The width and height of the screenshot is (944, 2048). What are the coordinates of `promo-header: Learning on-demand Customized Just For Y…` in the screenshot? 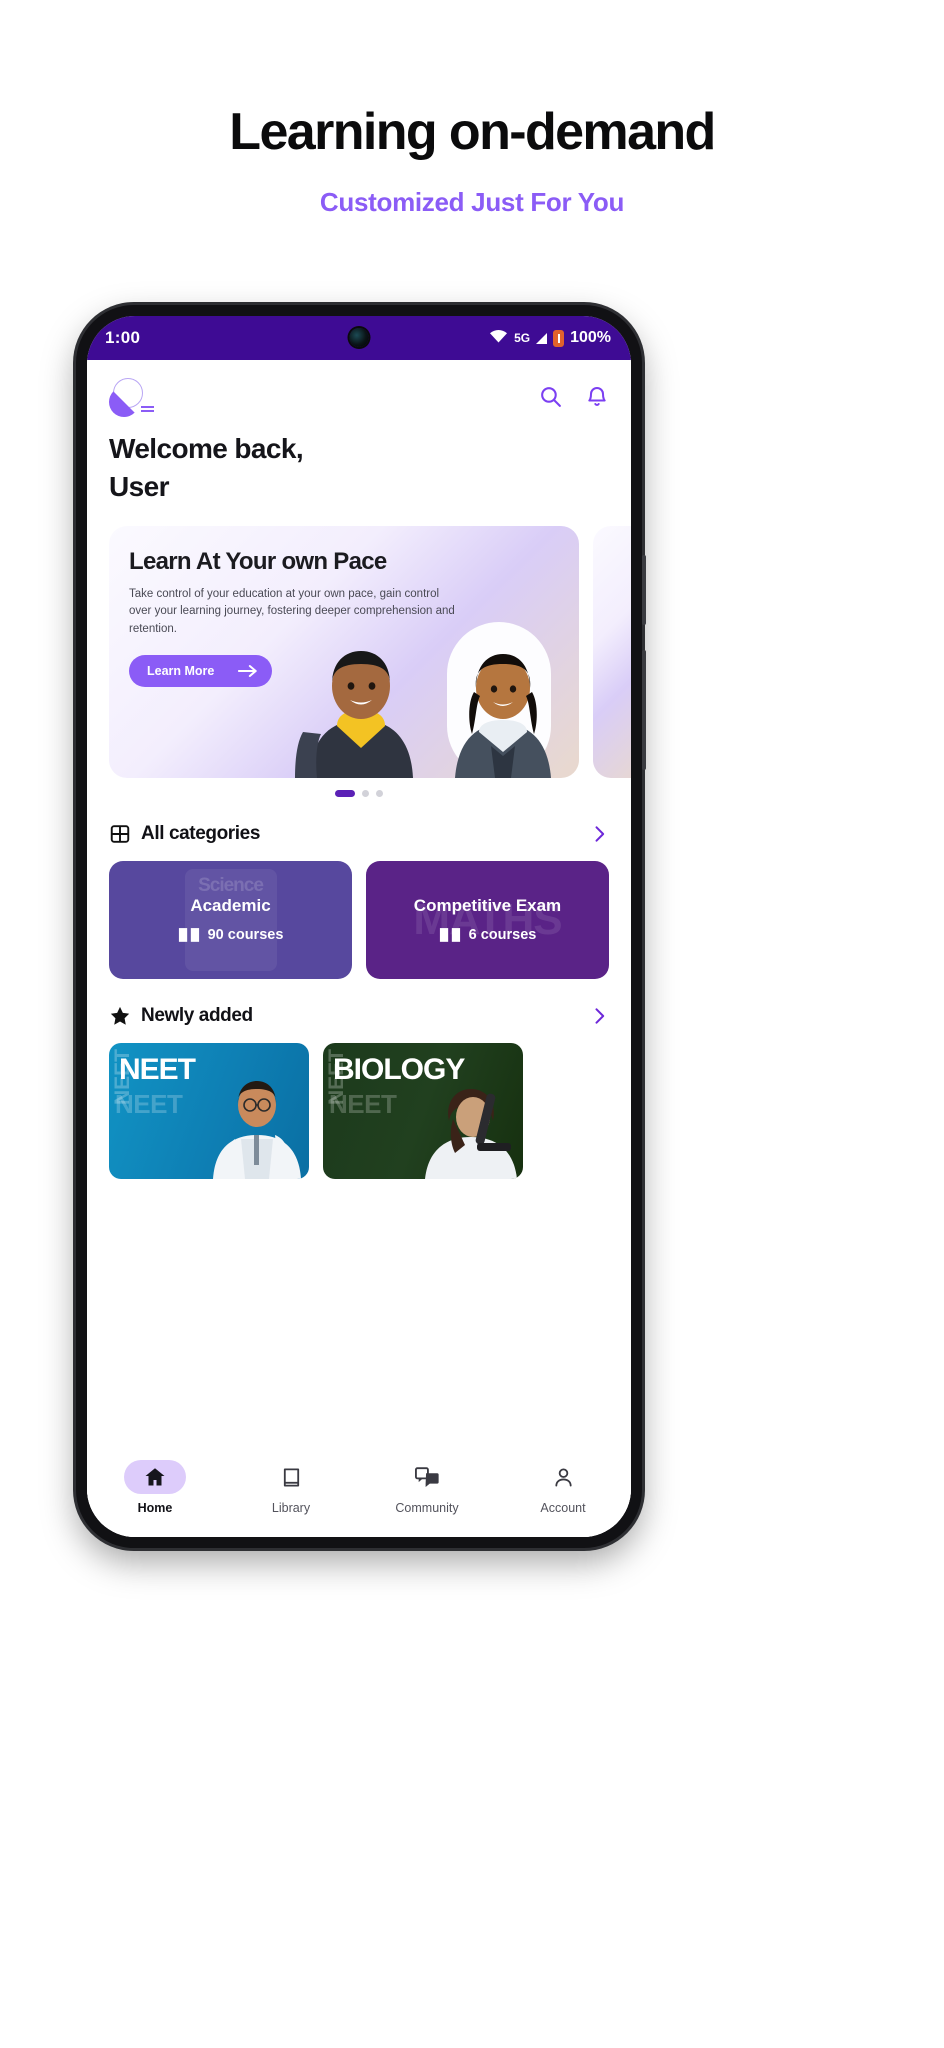 It's located at (472, 109).